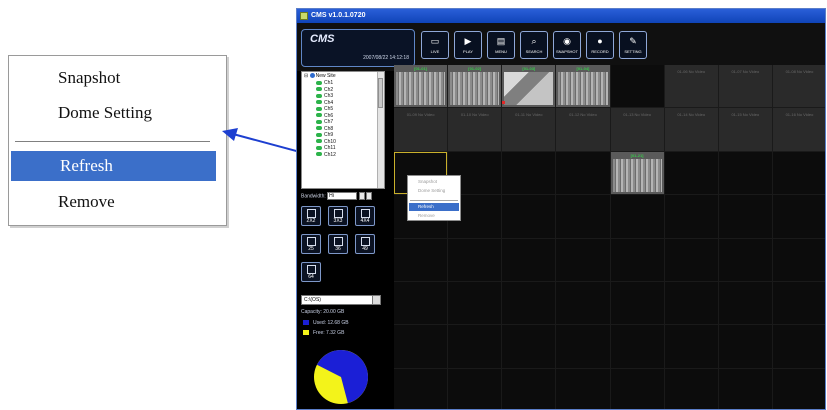 This screenshot has height=410, width=827. Describe the element at coordinates (745, 86) in the screenshot. I see `video-tile: 01-07 No Video` at that location.